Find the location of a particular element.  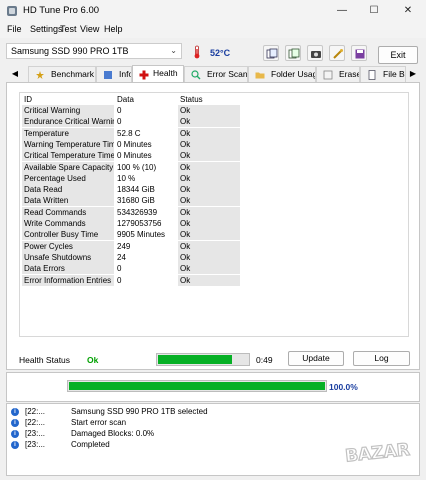

copy-info-icon is located at coordinates (272, 53).